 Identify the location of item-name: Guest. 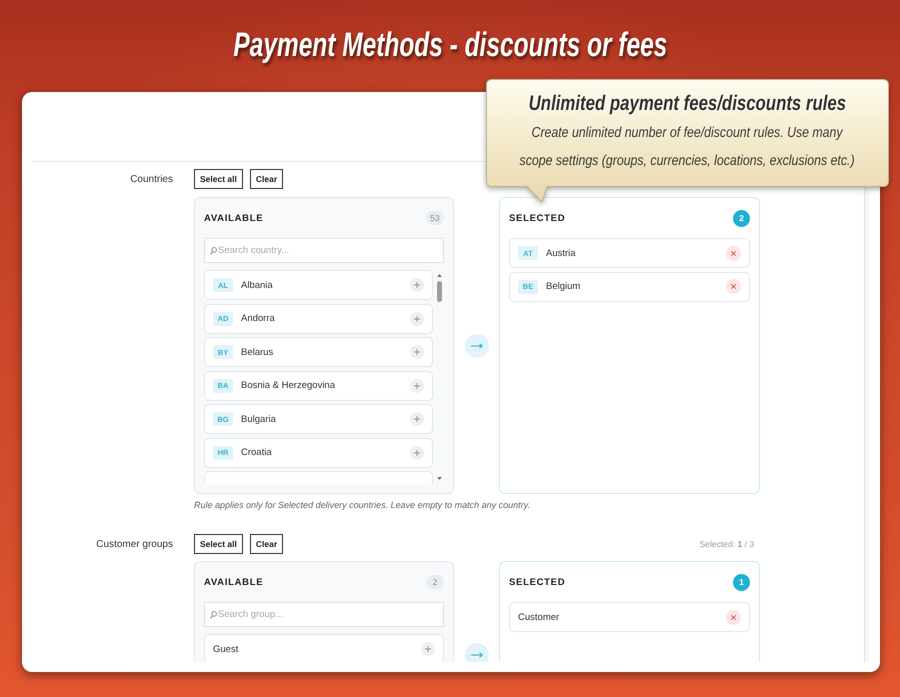
(226, 649).